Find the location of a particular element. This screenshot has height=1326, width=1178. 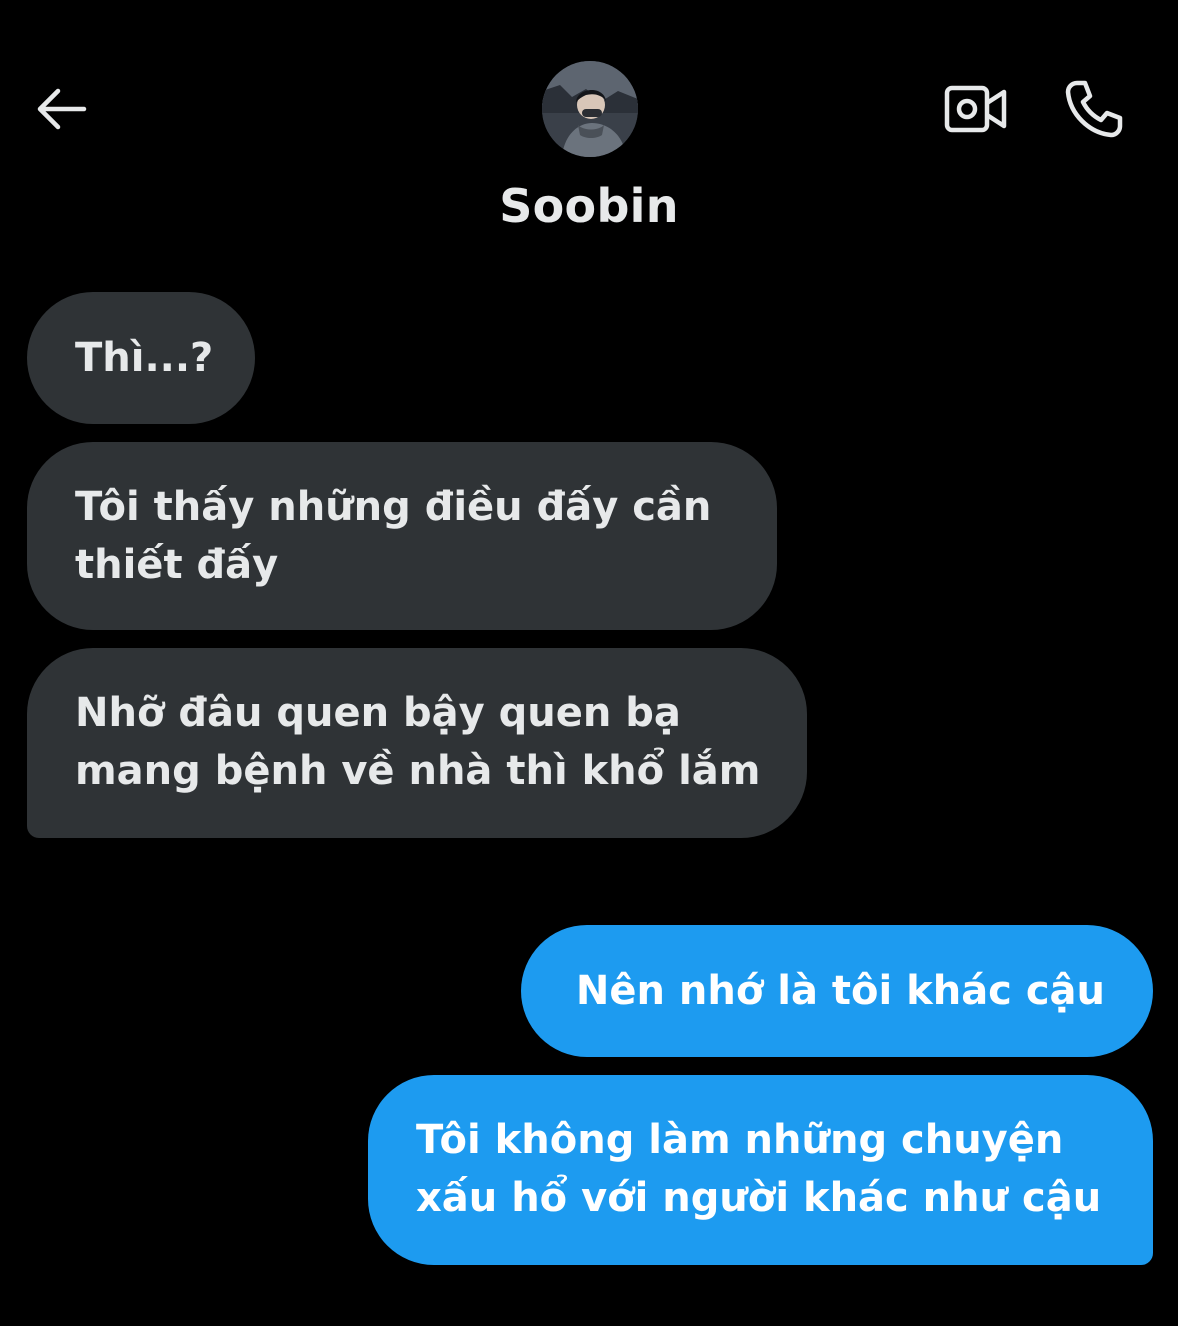

avatar is located at coordinates (590, 109).